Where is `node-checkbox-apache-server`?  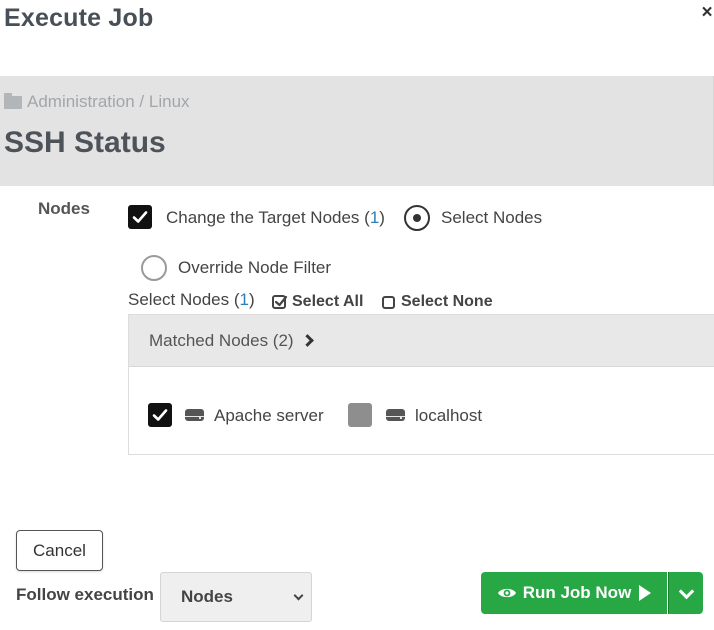 node-checkbox-apache-server is located at coordinates (160, 415).